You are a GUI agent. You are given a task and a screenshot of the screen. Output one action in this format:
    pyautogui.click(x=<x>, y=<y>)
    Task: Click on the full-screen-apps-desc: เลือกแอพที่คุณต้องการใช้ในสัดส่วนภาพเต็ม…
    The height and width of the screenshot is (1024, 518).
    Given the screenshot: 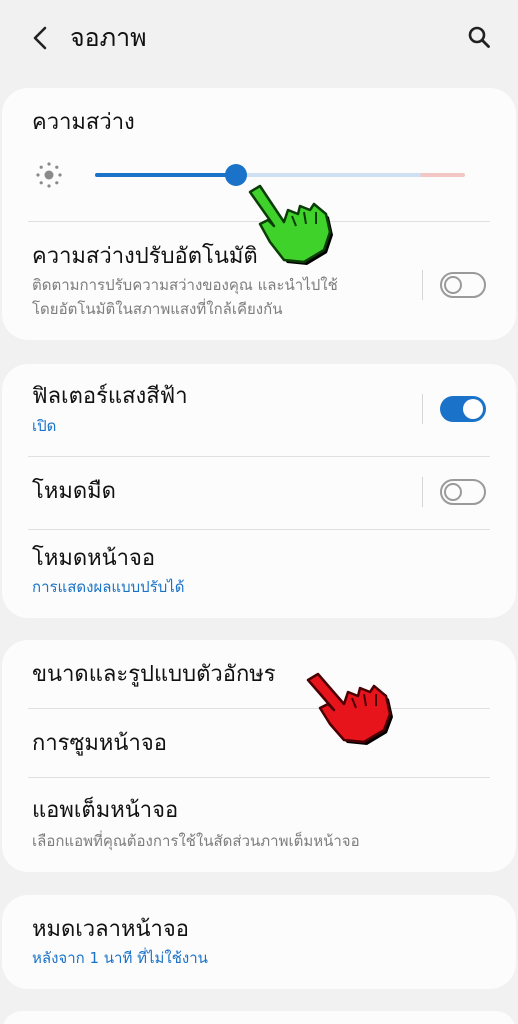 What is the action you would take?
    pyautogui.click(x=196, y=841)
    